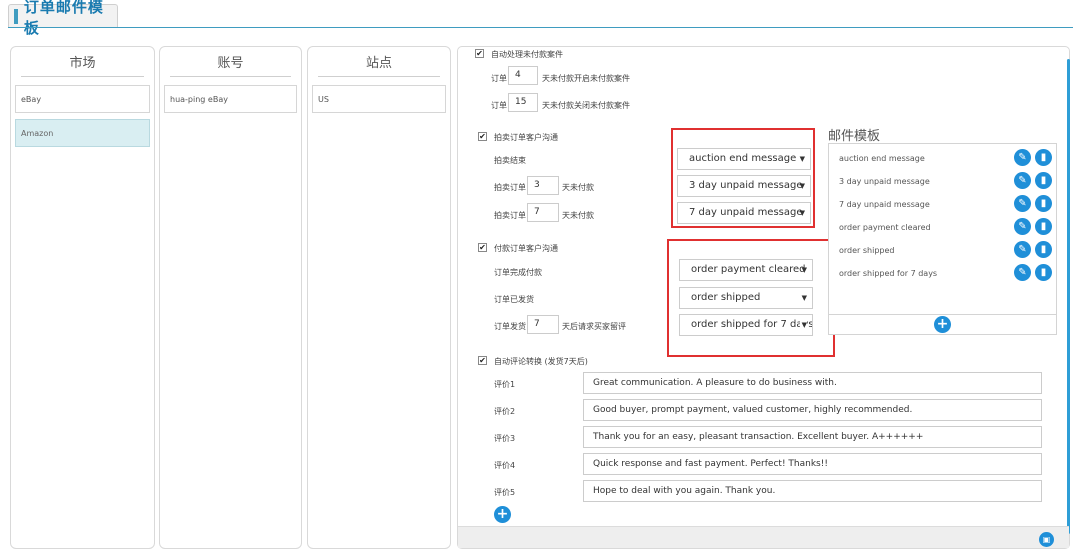 The image size is (1073, 549). I want to click on market-item-amazon: Amazon, so click(82, 133).